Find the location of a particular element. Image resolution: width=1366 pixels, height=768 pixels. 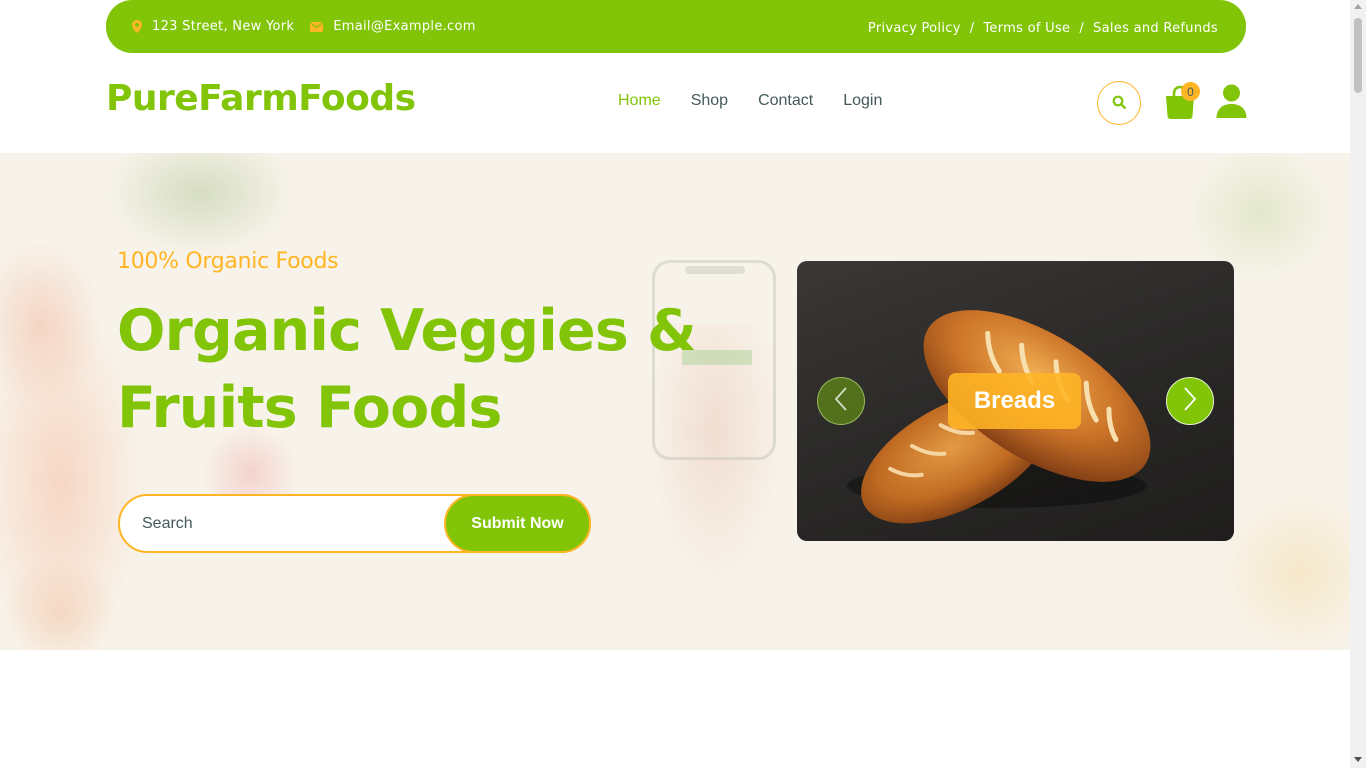

carousel-next-button is located at coordinates (1190, 401).